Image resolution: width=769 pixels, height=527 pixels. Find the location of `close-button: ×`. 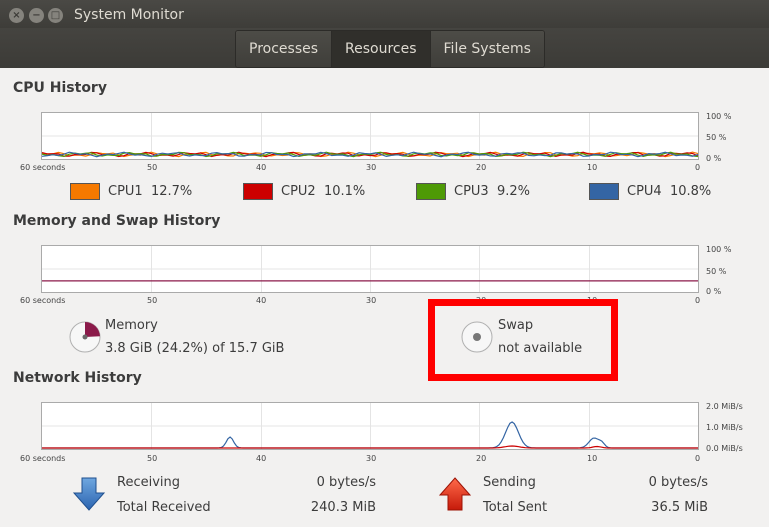

close-button: × is located at coordinates (16, 15).